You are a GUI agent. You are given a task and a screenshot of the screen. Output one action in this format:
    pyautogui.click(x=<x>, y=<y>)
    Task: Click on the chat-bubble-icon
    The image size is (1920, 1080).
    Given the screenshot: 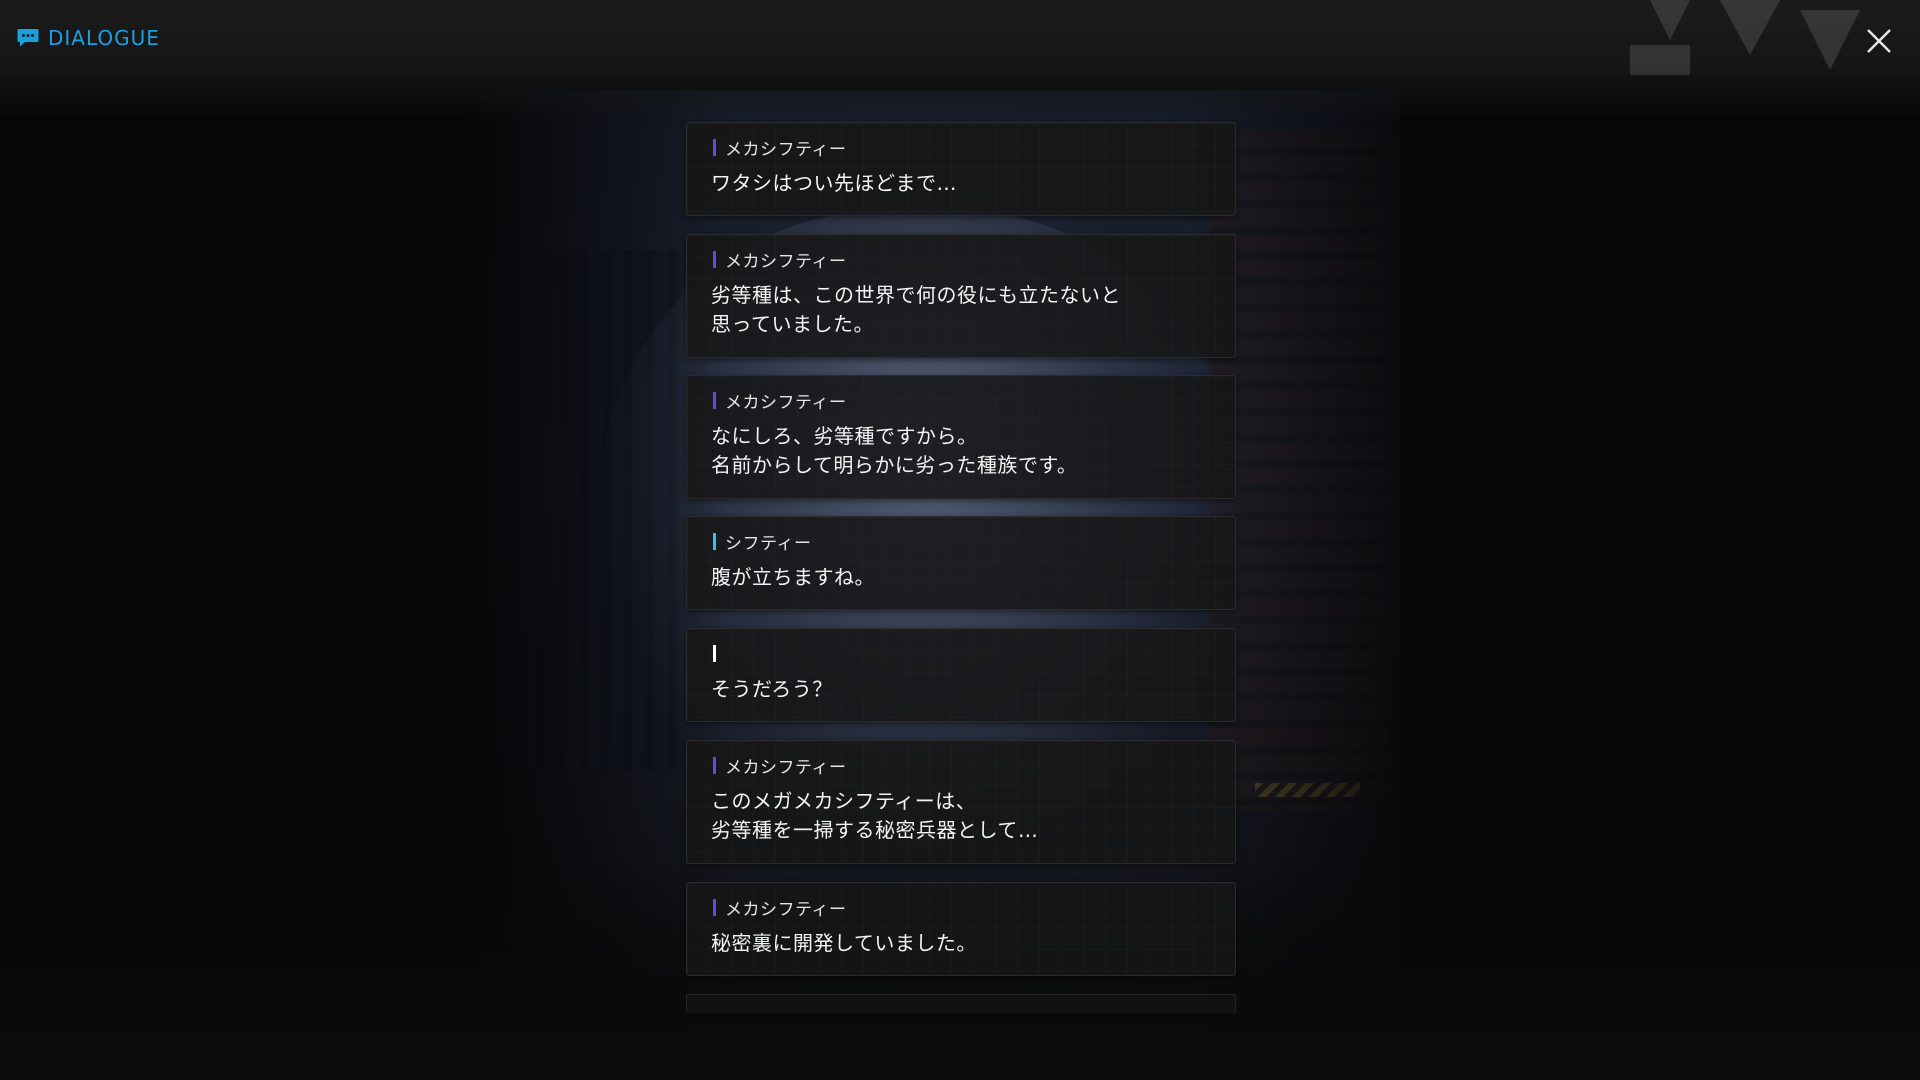 What is the action you would take?
    pyautogui.click(x=28, y=38)
    